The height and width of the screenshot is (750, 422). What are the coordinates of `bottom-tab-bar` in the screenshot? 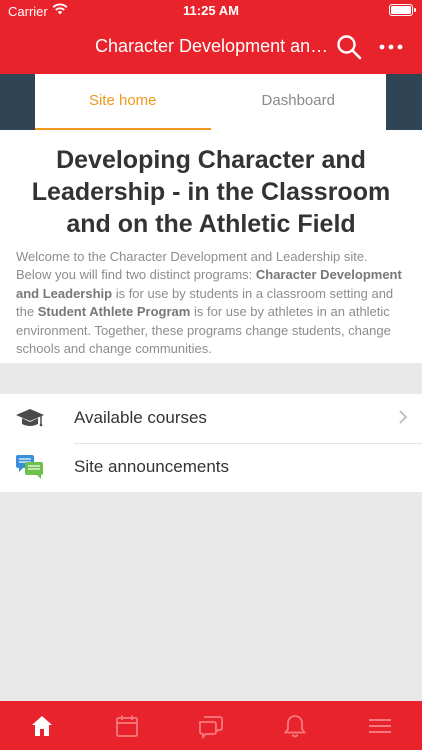 It's located at (211, 725).